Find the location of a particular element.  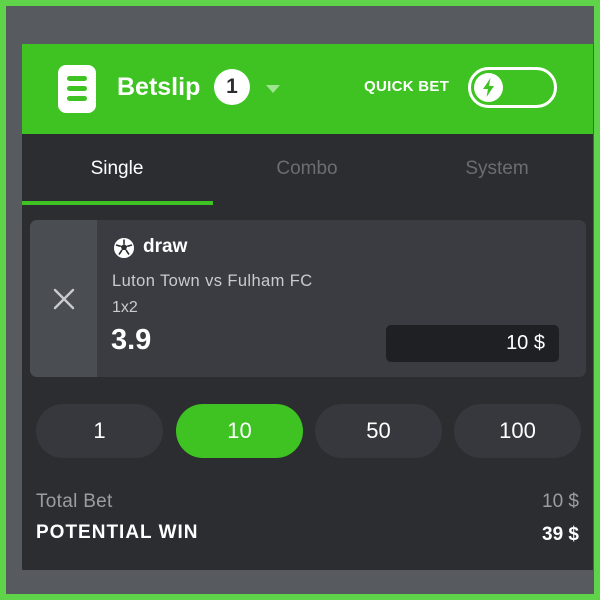

stake-chip-100: 100 is located at coordinates (517, 431).